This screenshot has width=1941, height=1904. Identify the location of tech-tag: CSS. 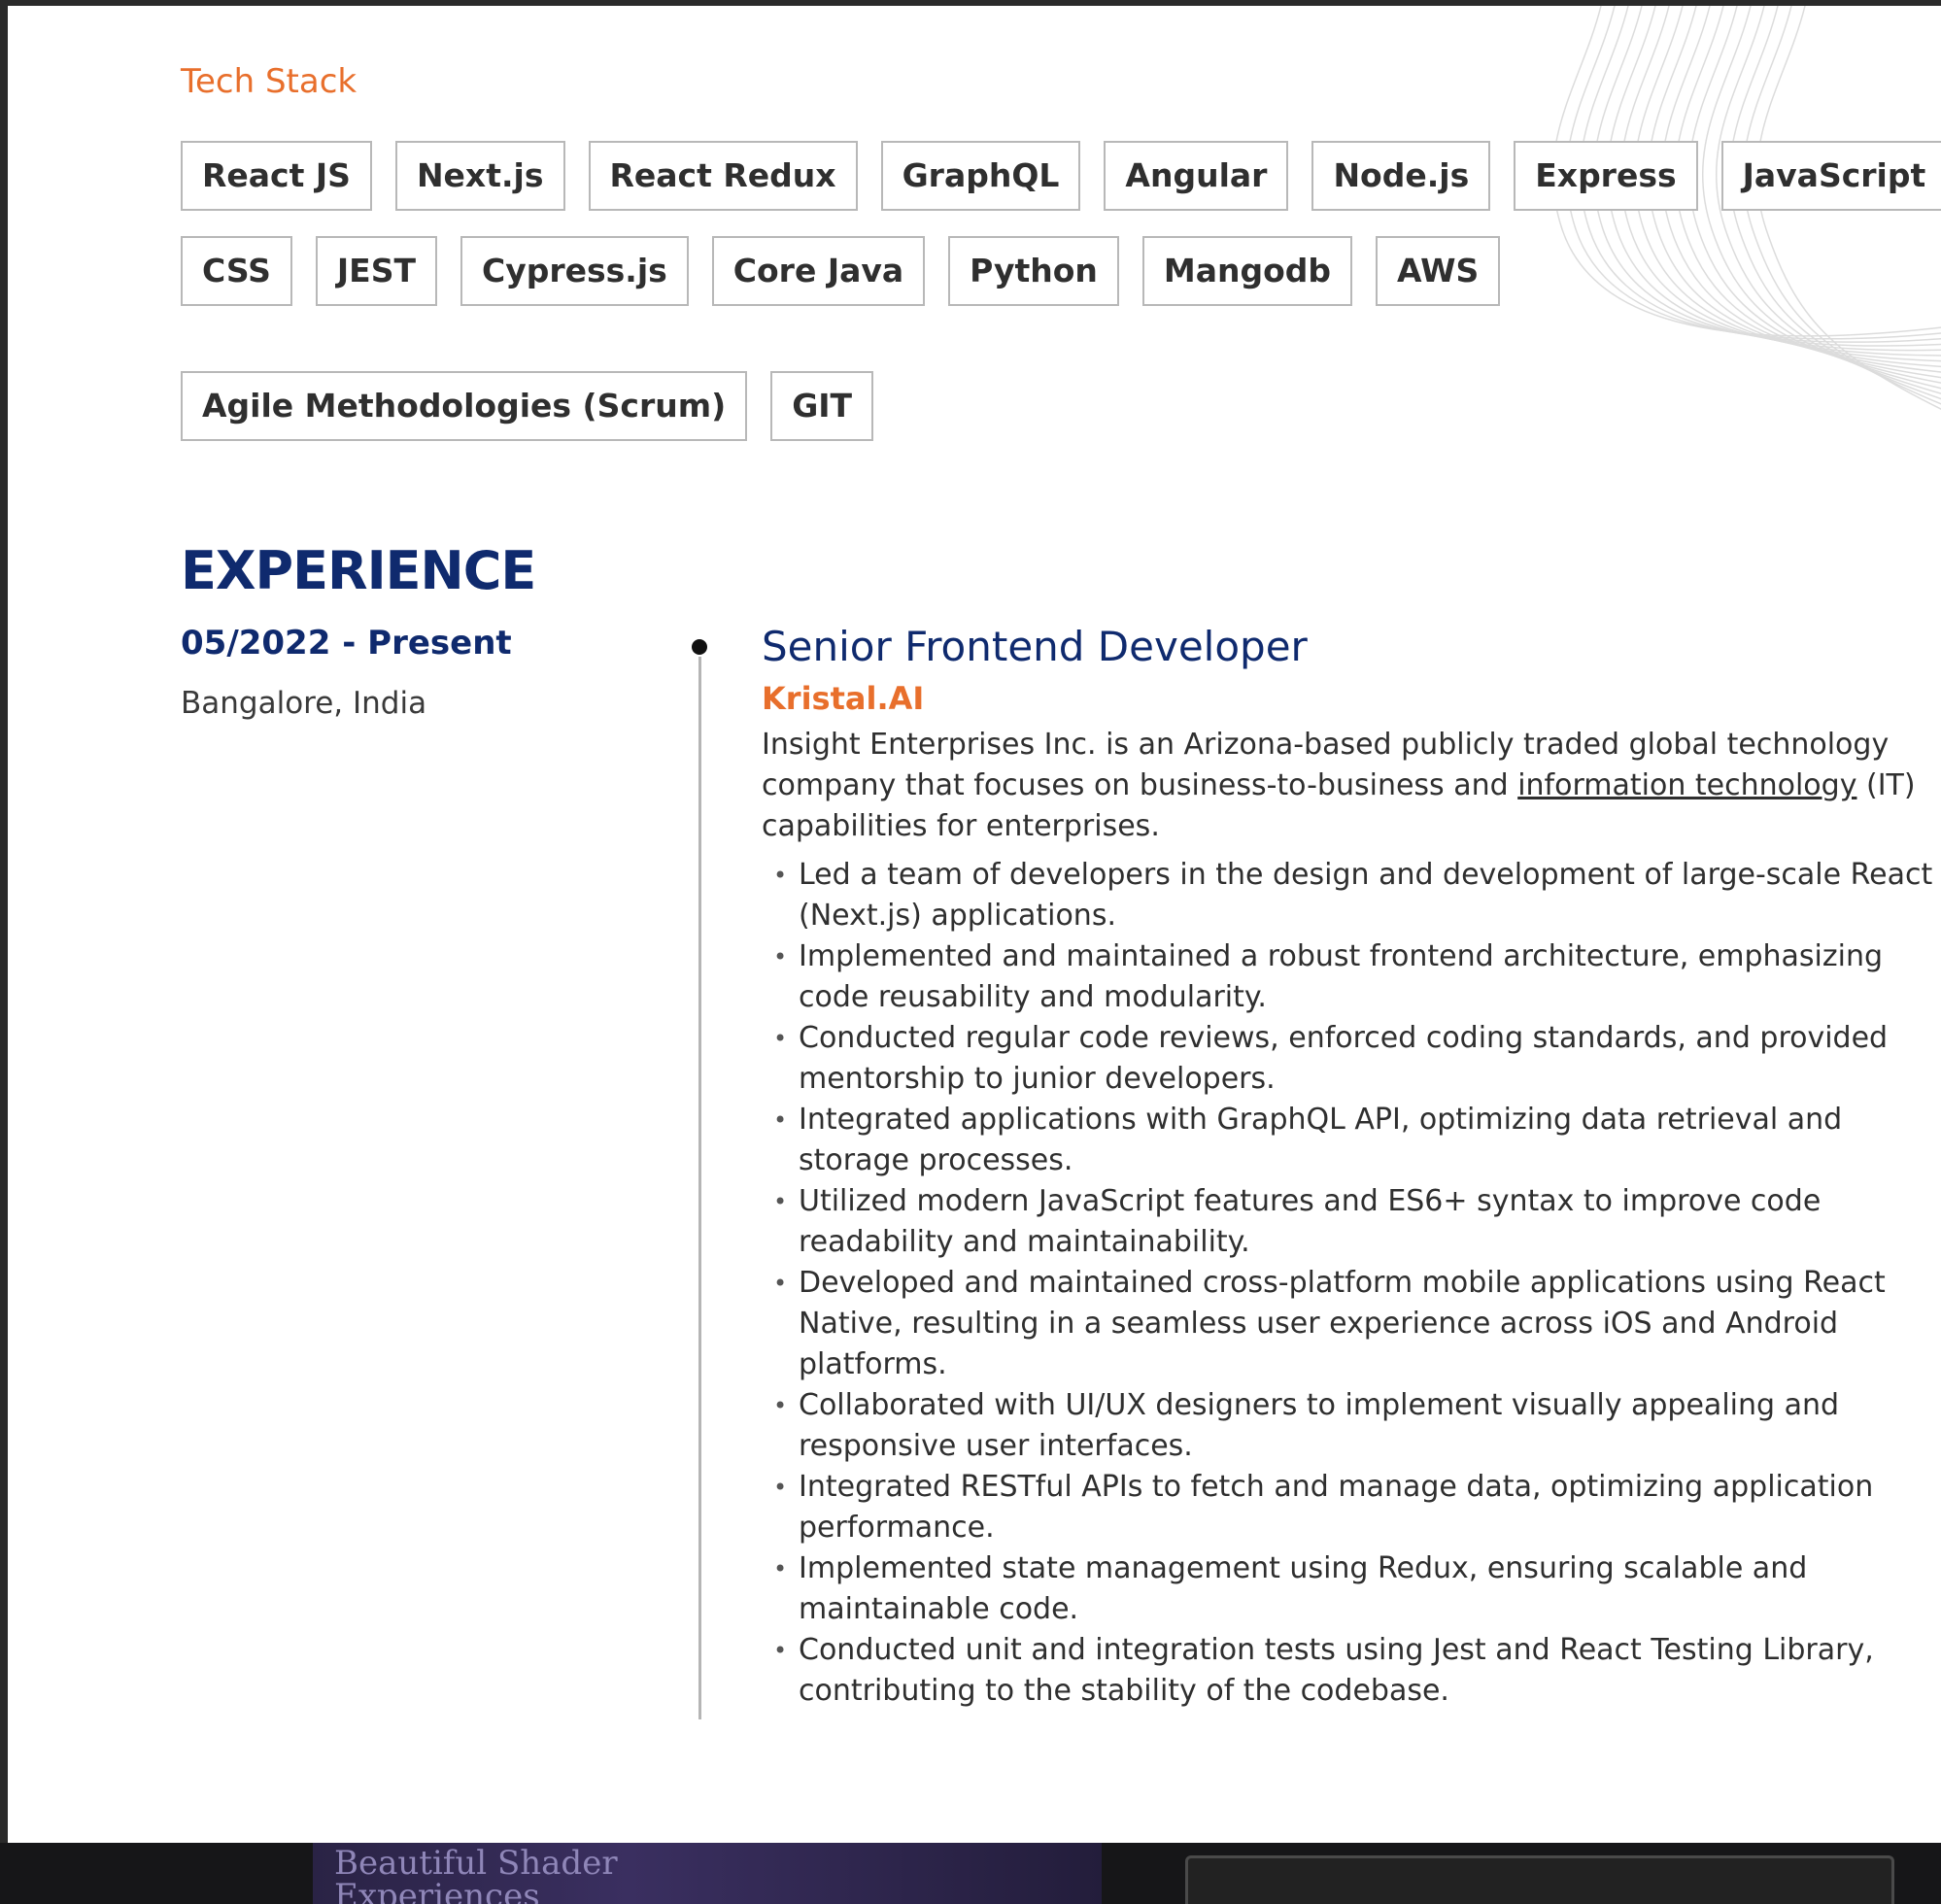
(236, 271).